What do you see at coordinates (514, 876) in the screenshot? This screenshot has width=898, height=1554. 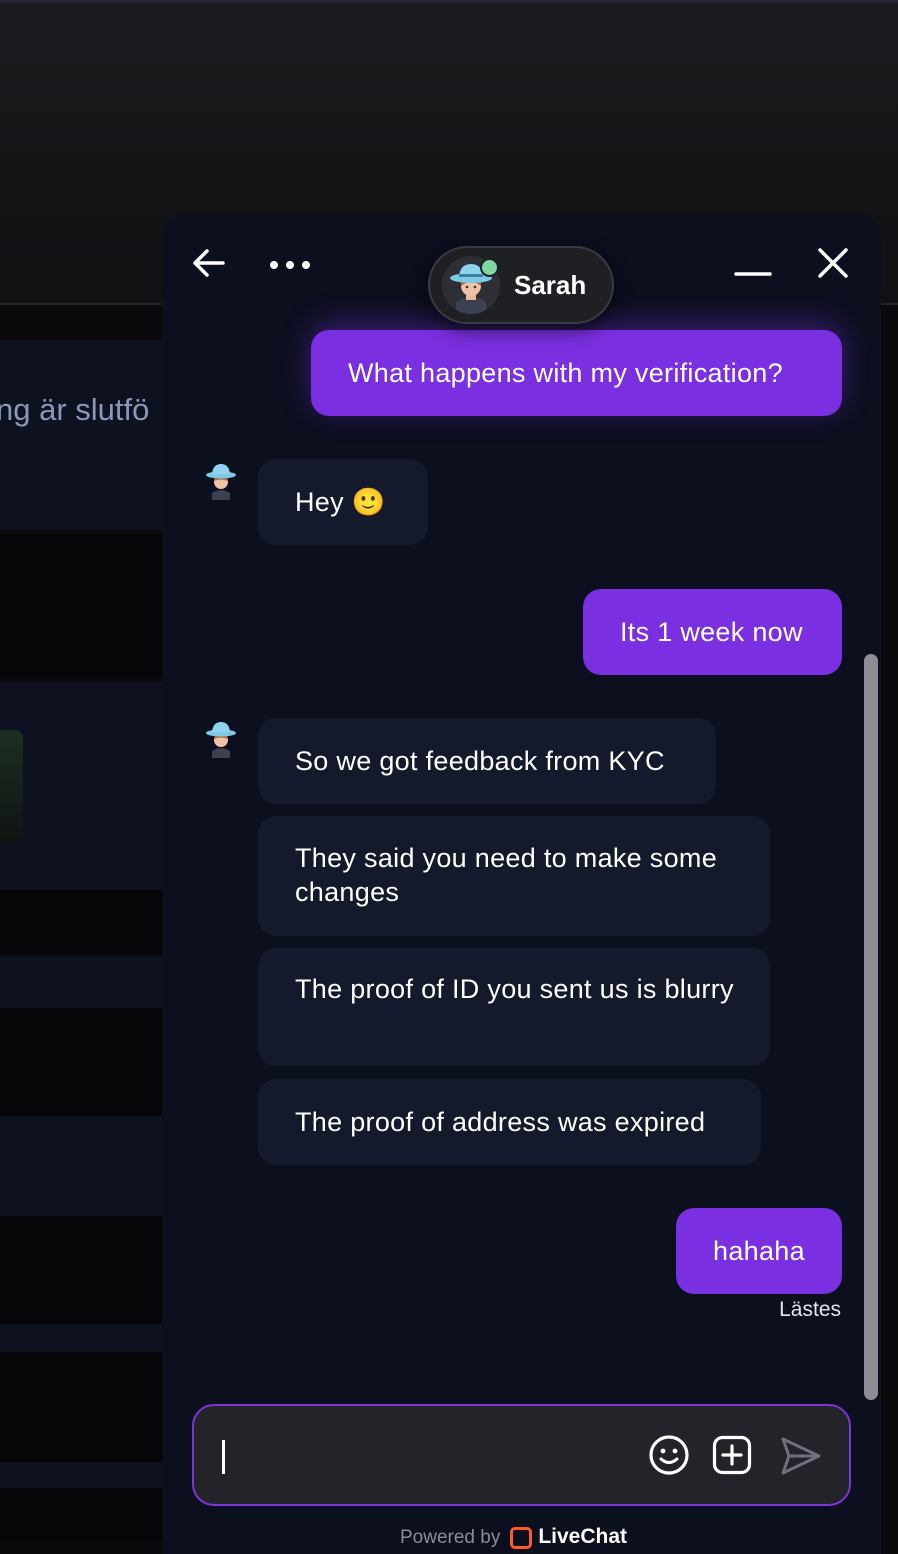 I see `agent-message: They said you need to make some changes` at bounding box center [514, 876].